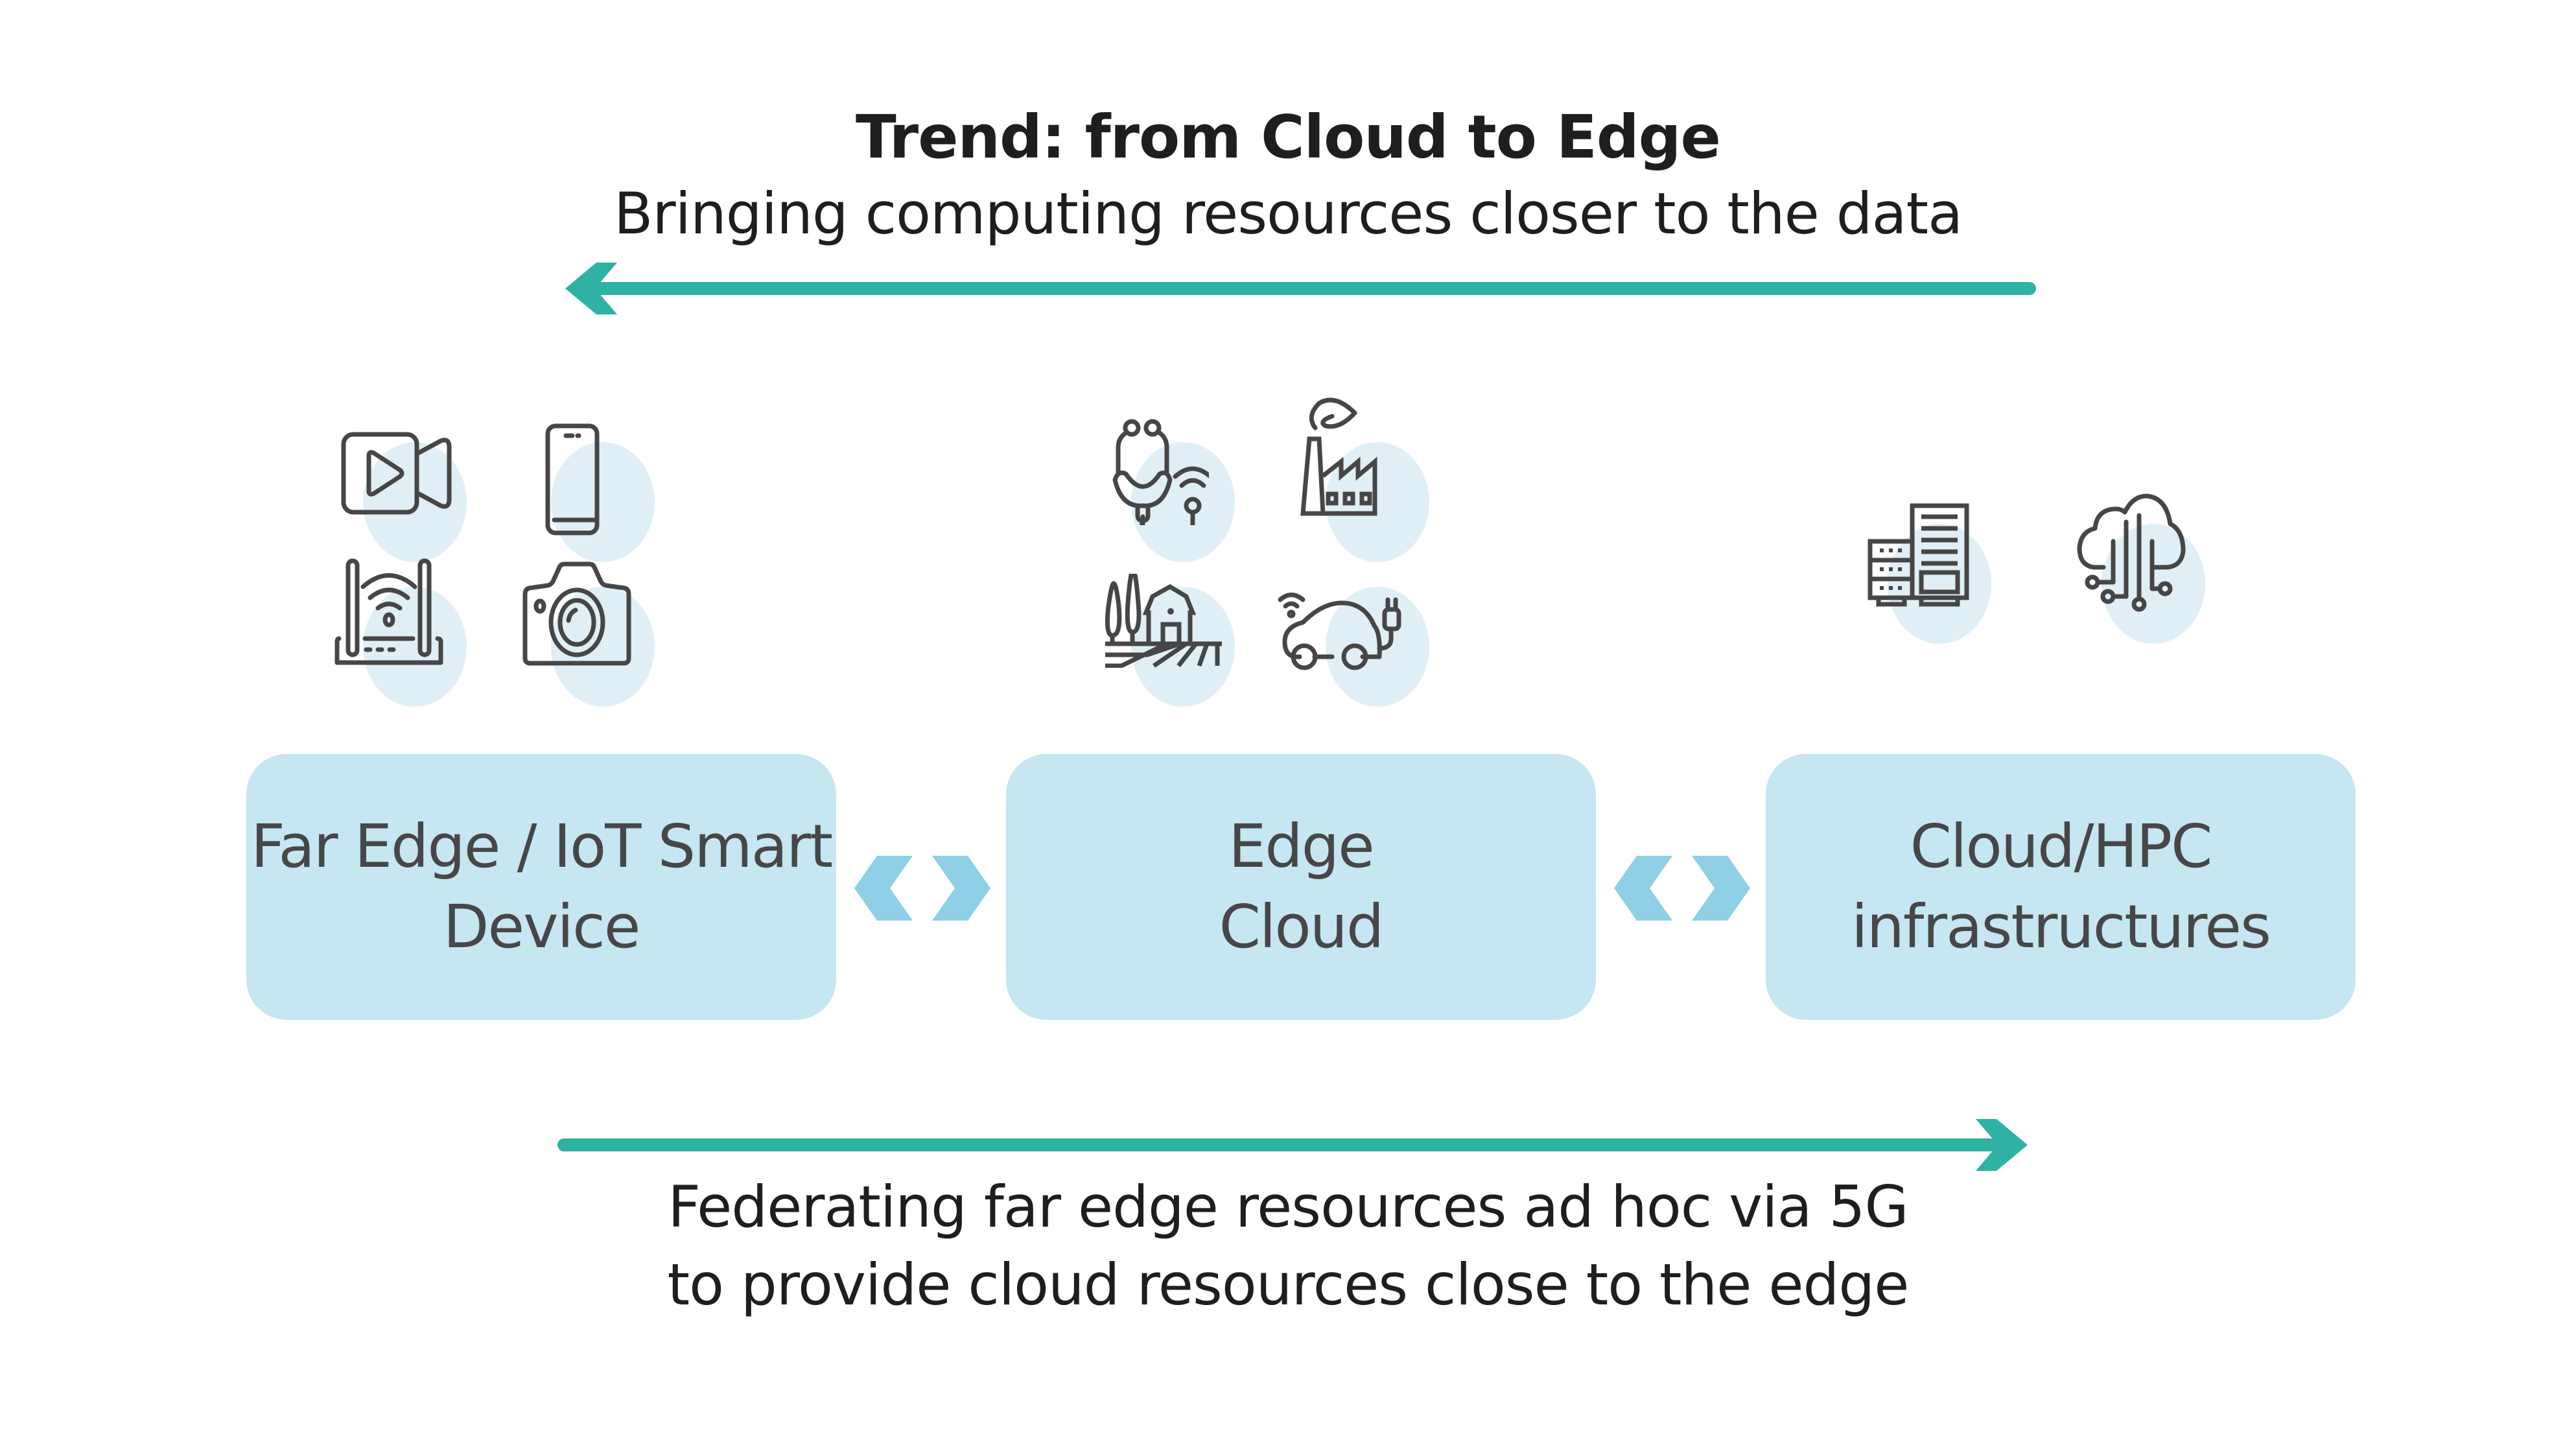 Image resolution: width=2576 pixels, height=1449 pixels. Describe the element at coordinates (1918, 555) in the screenshot. I see `server-rack-icon` at that location.